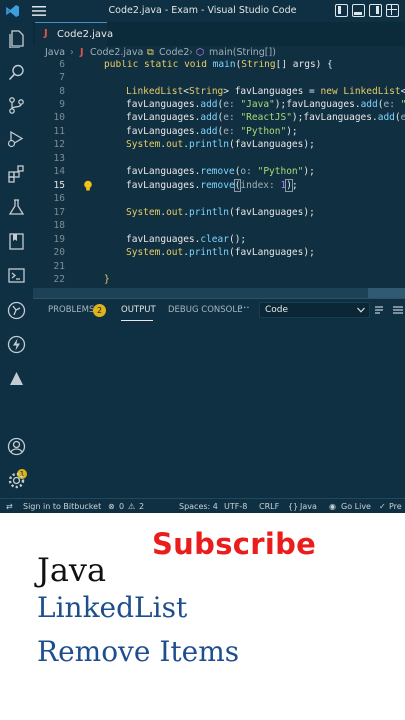 The width and height of the screenshot is (405, 720). Describe the element at coordinates (59, 144) in the screenshot. I see `line-number: 12` at that location.